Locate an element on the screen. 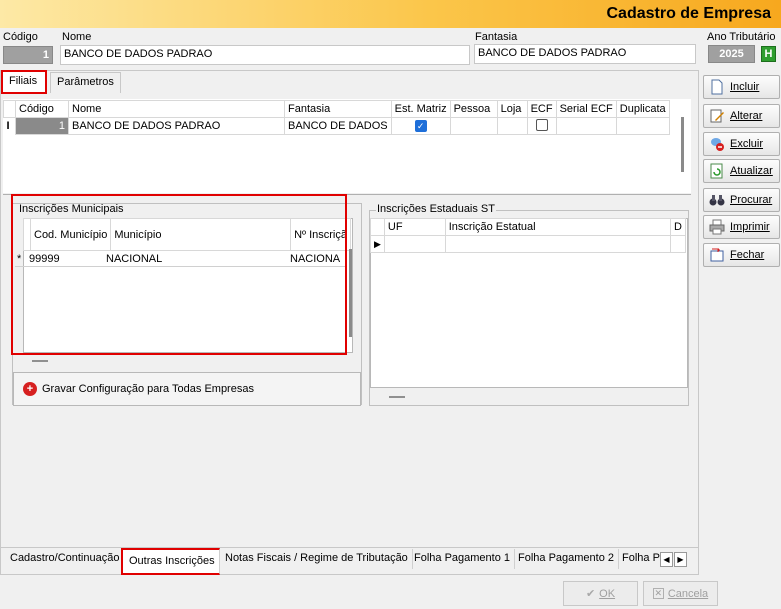 Image resolution: width=781 pixels, height=609 pixels. estaduais-title: Inscrições Estaduais ST is located at coordinates (436, 209).